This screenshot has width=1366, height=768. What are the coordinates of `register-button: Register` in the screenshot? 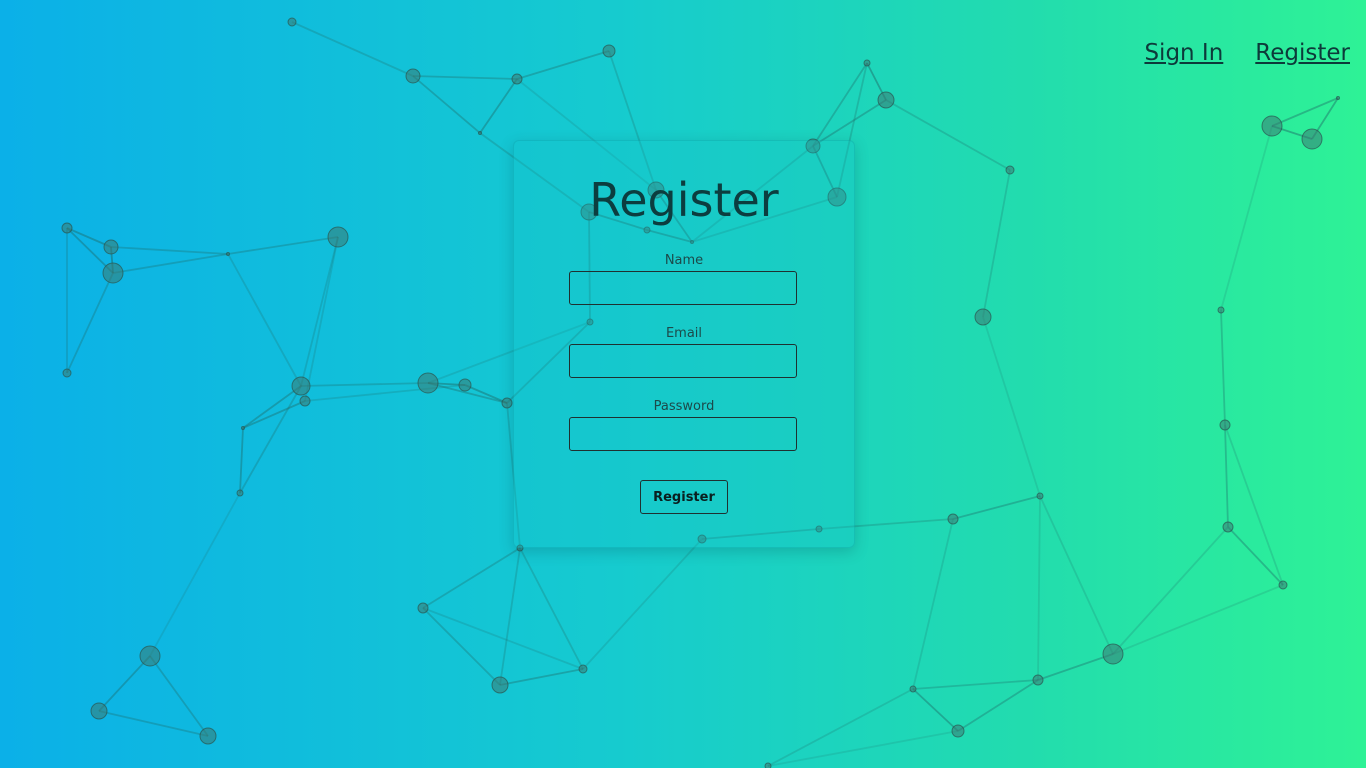 It's located at (684, 497).